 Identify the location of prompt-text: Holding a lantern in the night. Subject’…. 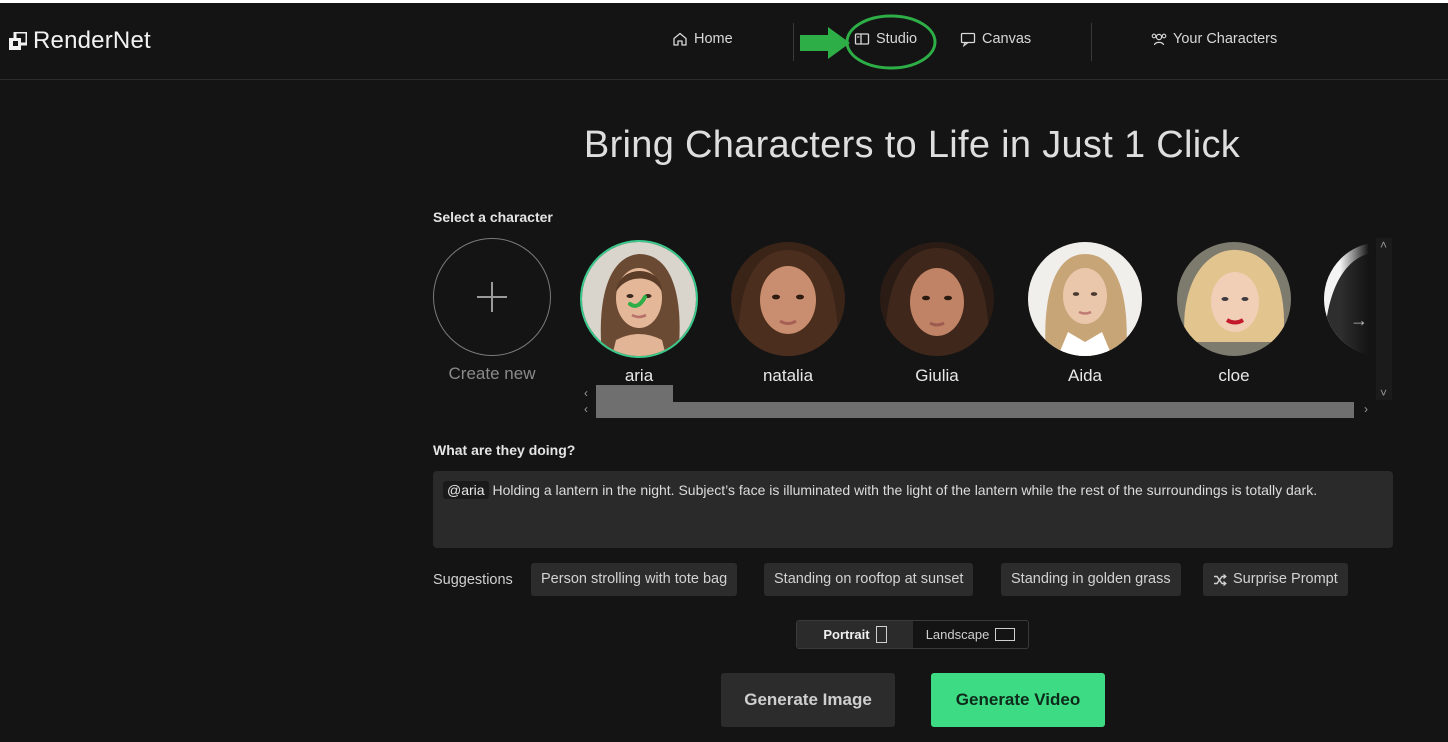
(905, 490).